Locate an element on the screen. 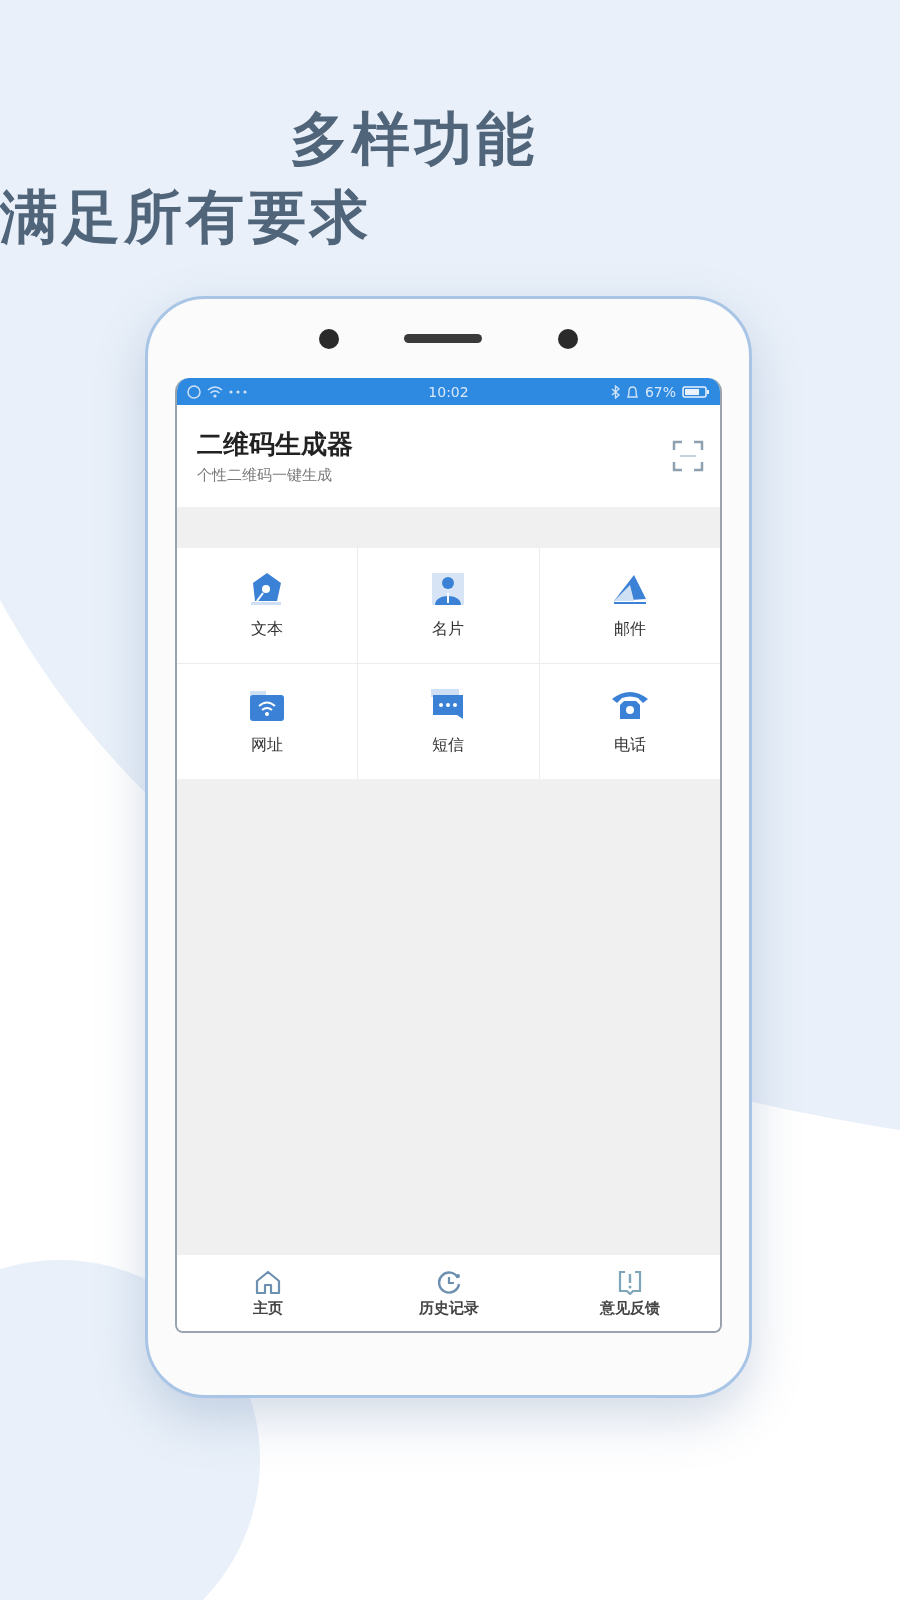 Image resolution: width=900 pixels, height=1600 pixels. bluetooth-icon is located at coordinates (615, 391).